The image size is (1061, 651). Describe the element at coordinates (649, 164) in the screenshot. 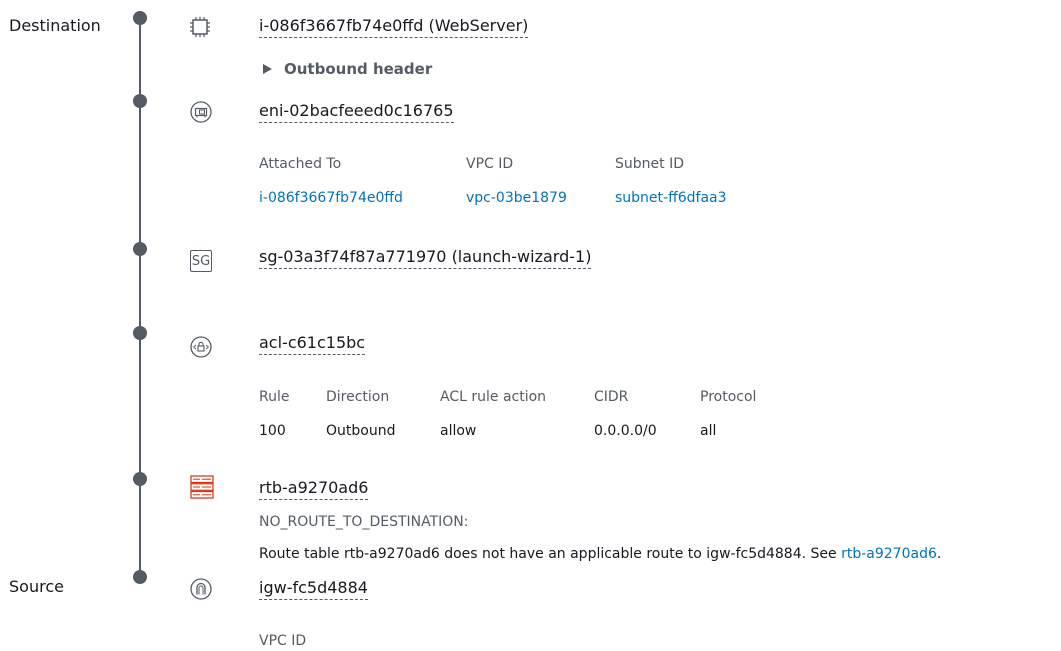

I see `eni-header-subnet-id: Subnet ID` at that location.